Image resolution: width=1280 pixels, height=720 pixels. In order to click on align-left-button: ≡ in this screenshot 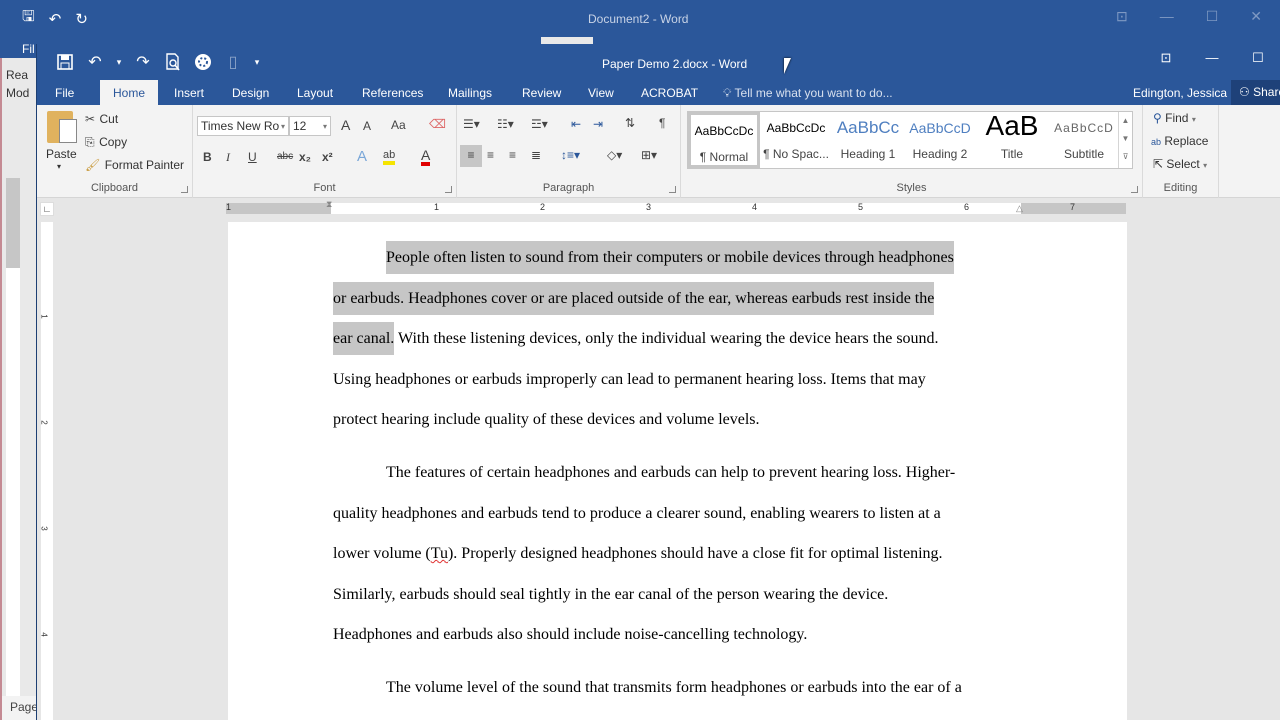, I will do `click(471, 156)`.